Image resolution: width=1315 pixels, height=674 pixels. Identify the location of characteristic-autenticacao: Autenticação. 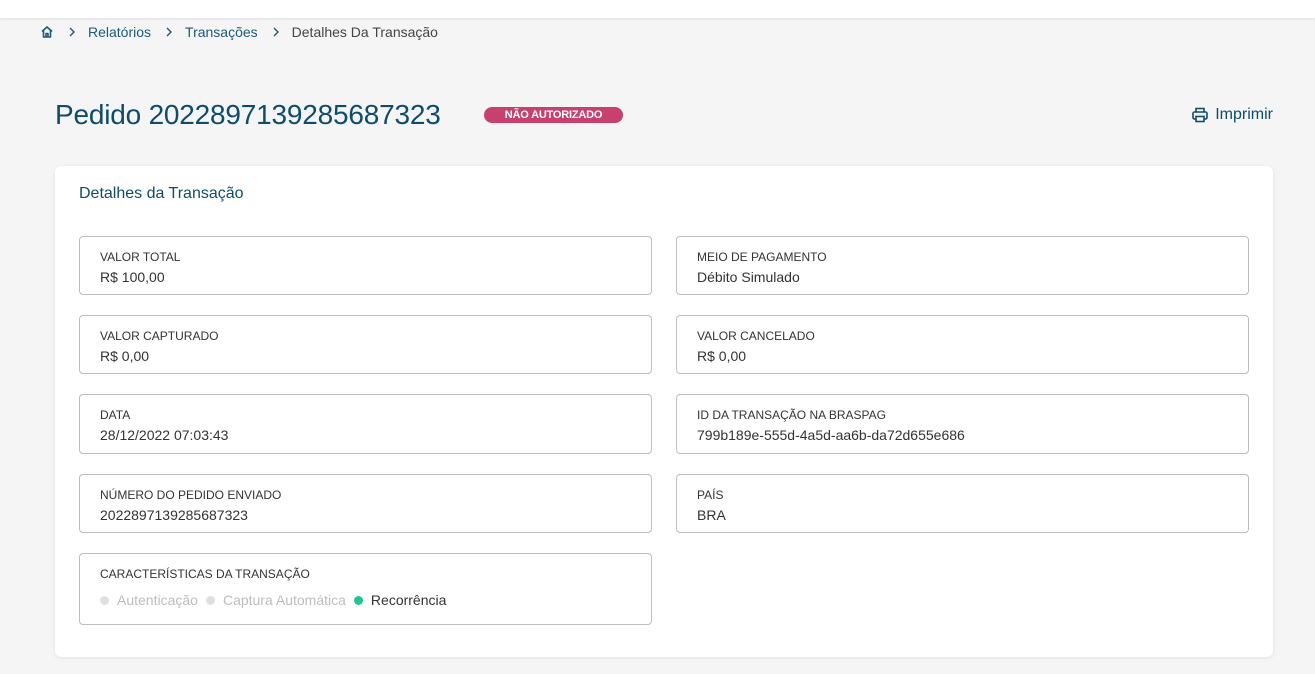
(149, 600).